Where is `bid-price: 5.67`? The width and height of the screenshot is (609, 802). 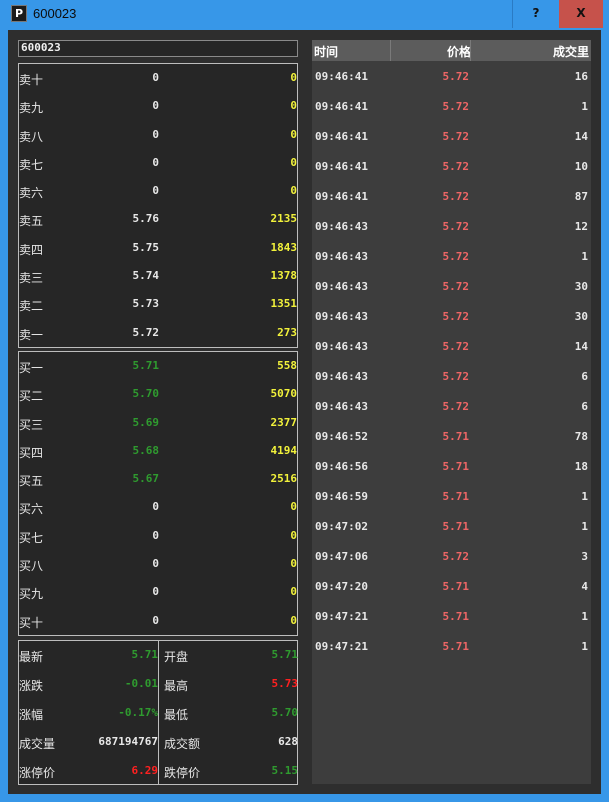 bid-price: 5.67 is located at coordinates (146, 479).